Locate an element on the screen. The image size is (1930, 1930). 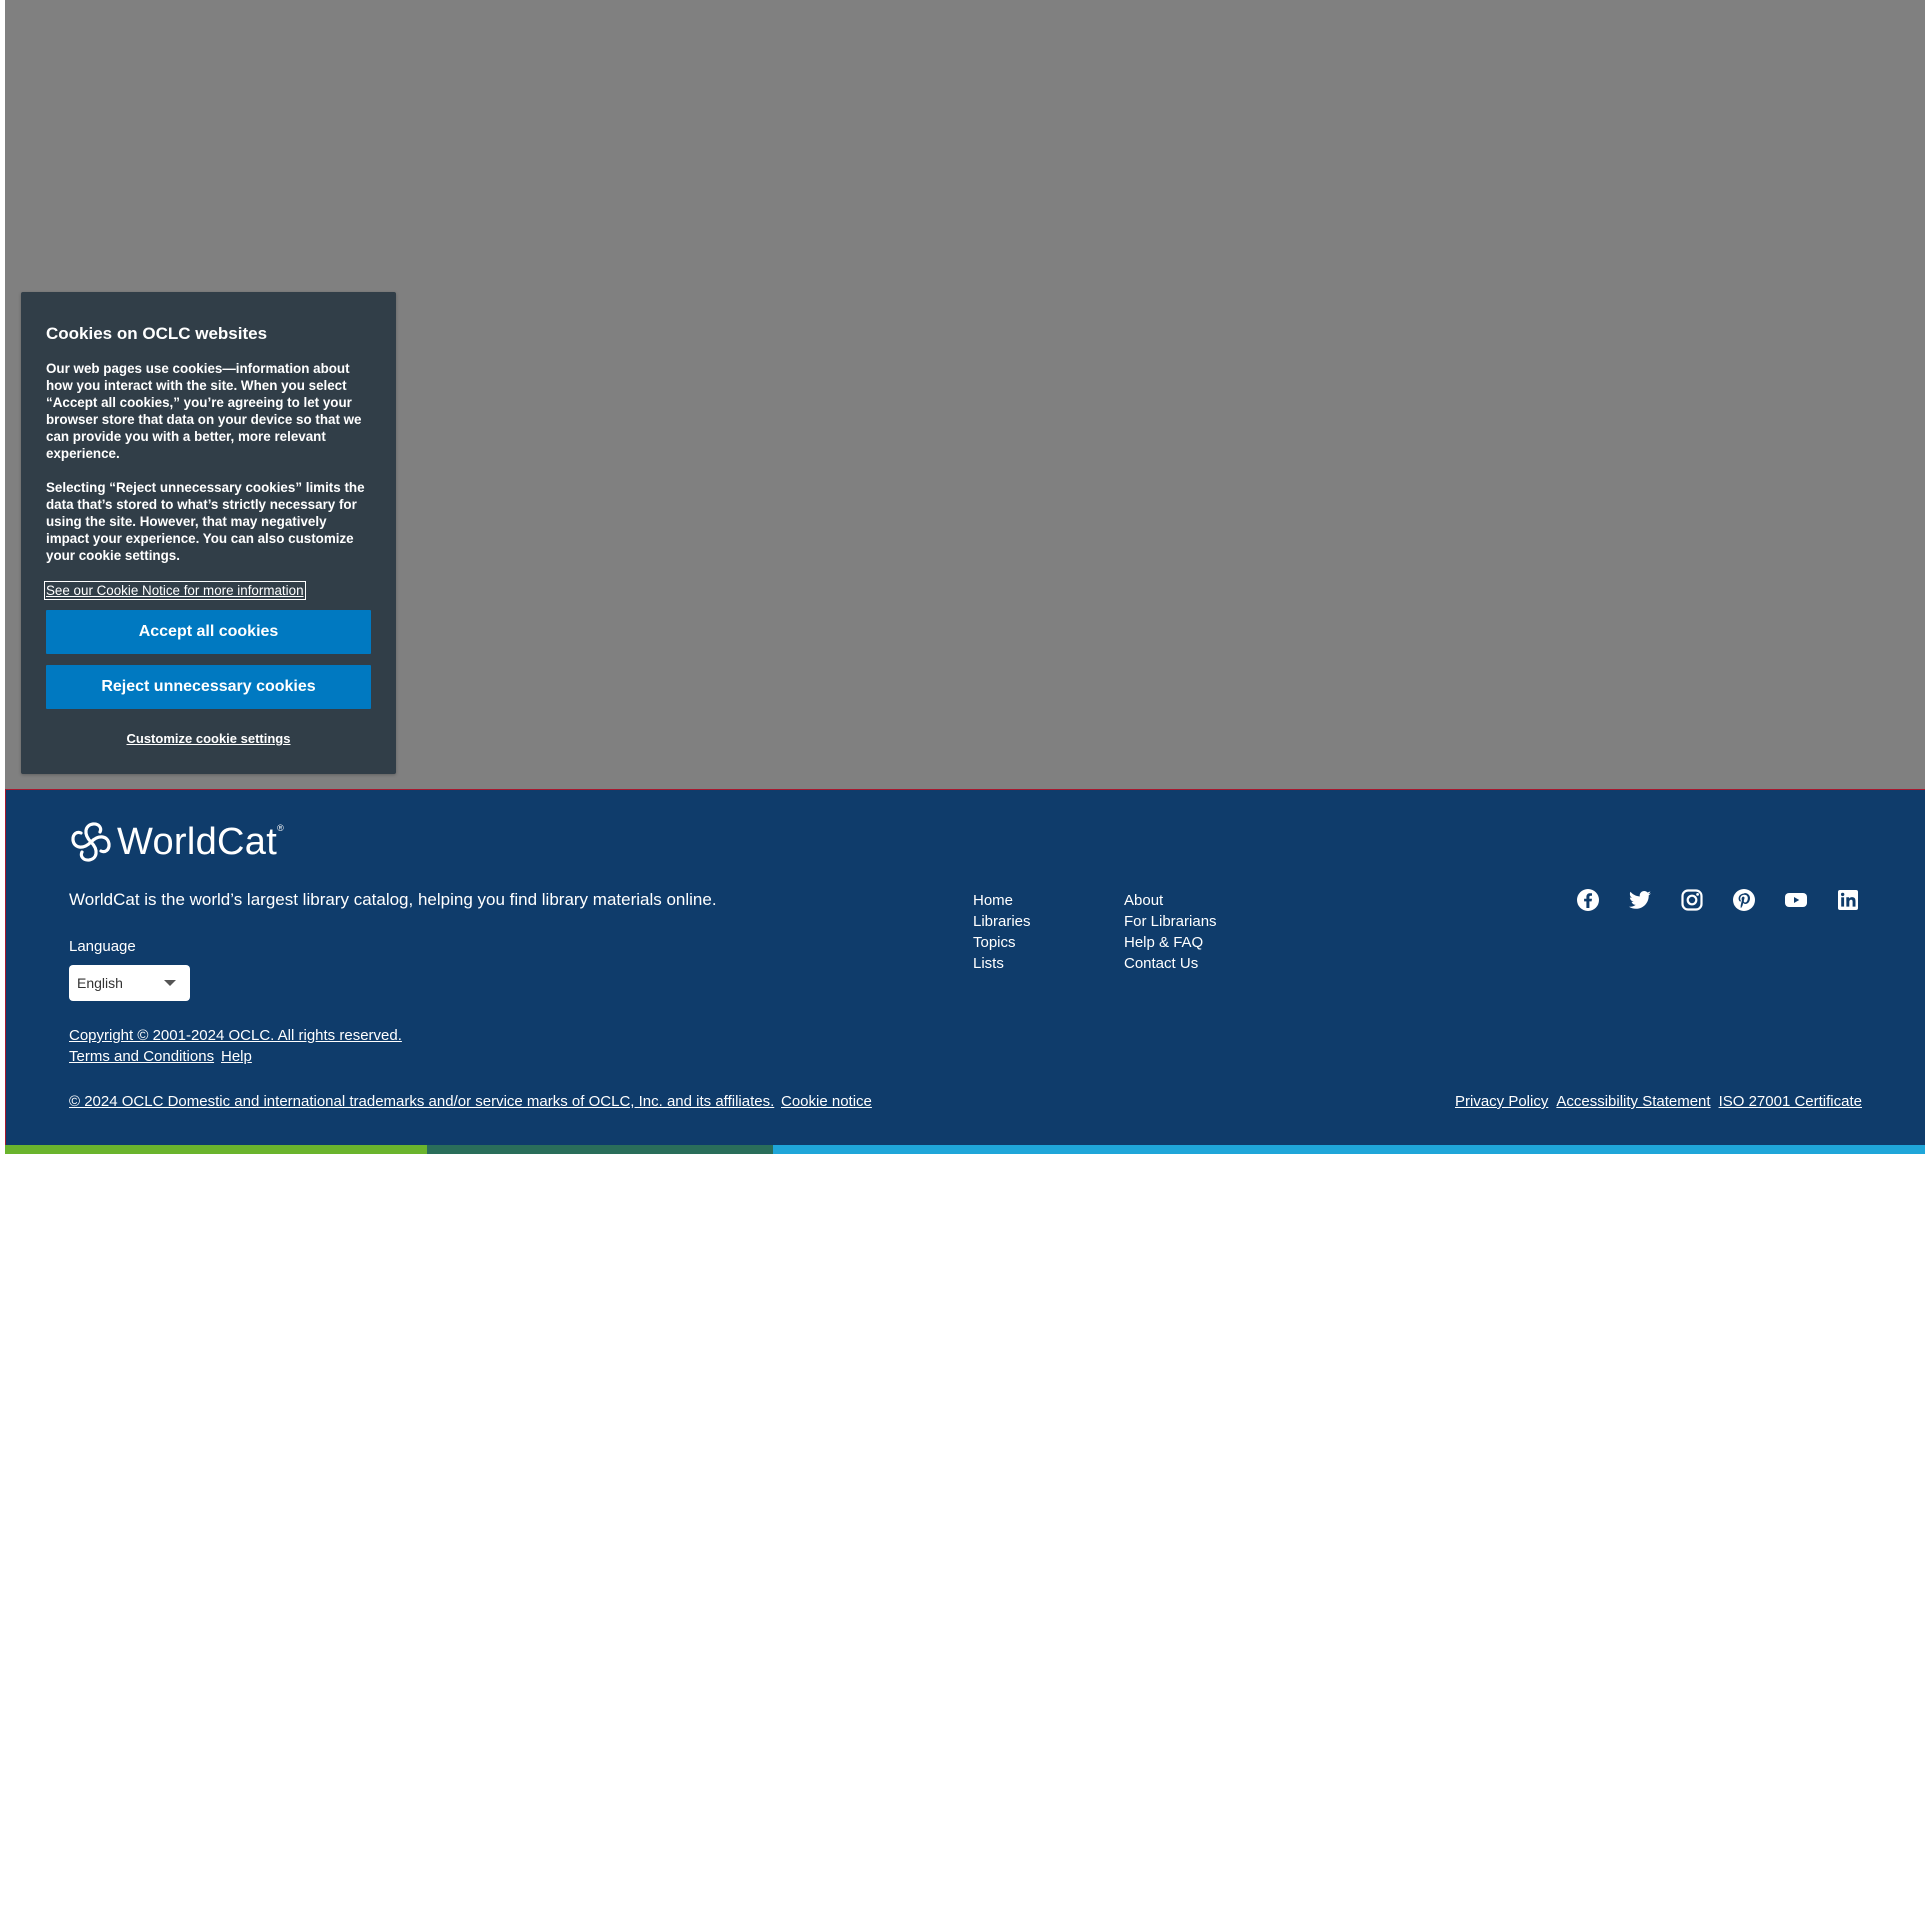
accept-all-cookies-button: Accept all cookies is located at coordinates (208, 632).